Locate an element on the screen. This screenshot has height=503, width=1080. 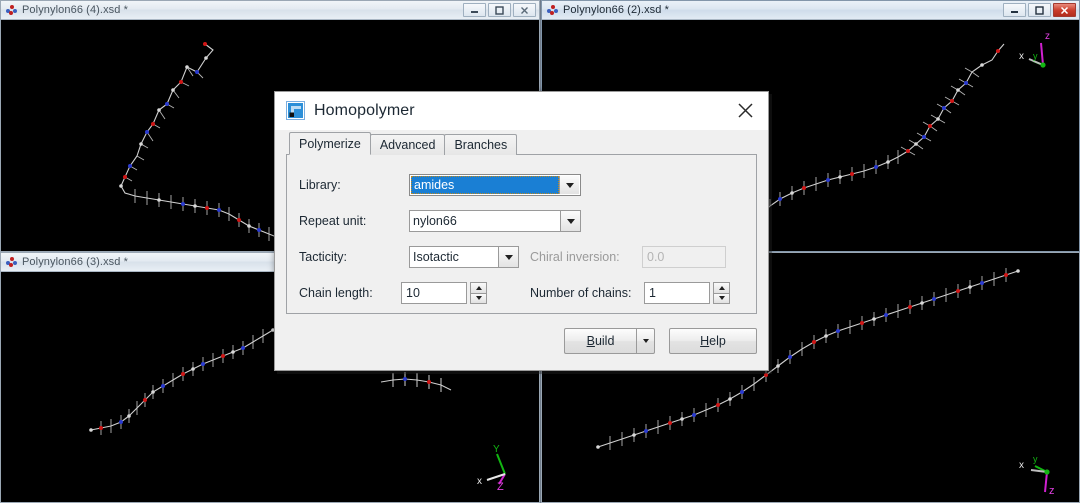
chain-length-label: Chain length: is located at coordinates (336, 293).